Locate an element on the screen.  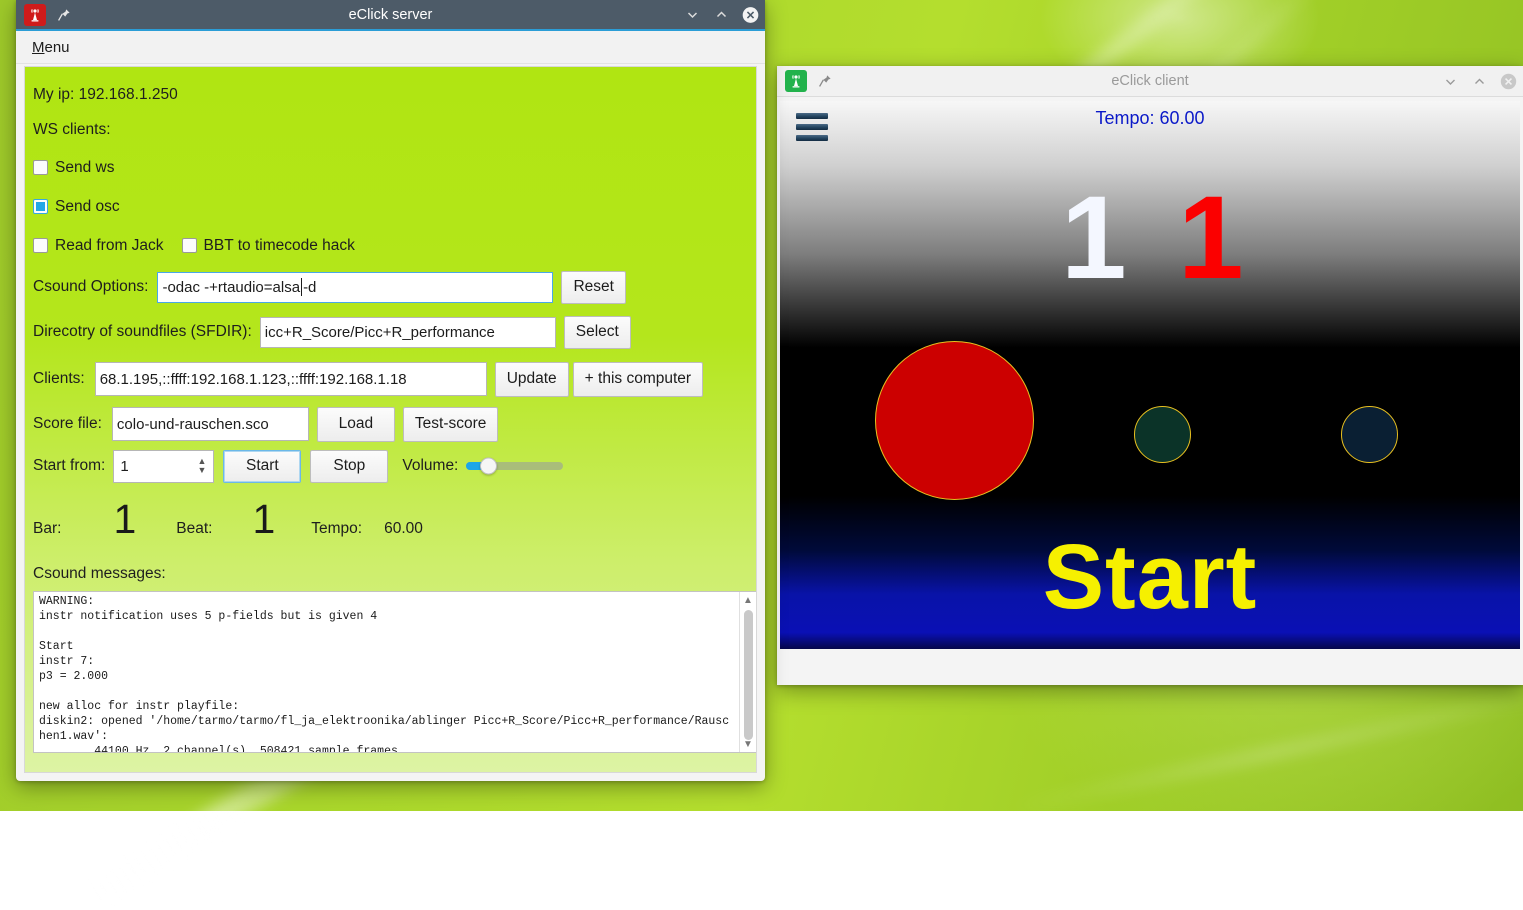
checkbox-send-ws: Send ws is located at coordinates (73, 168).